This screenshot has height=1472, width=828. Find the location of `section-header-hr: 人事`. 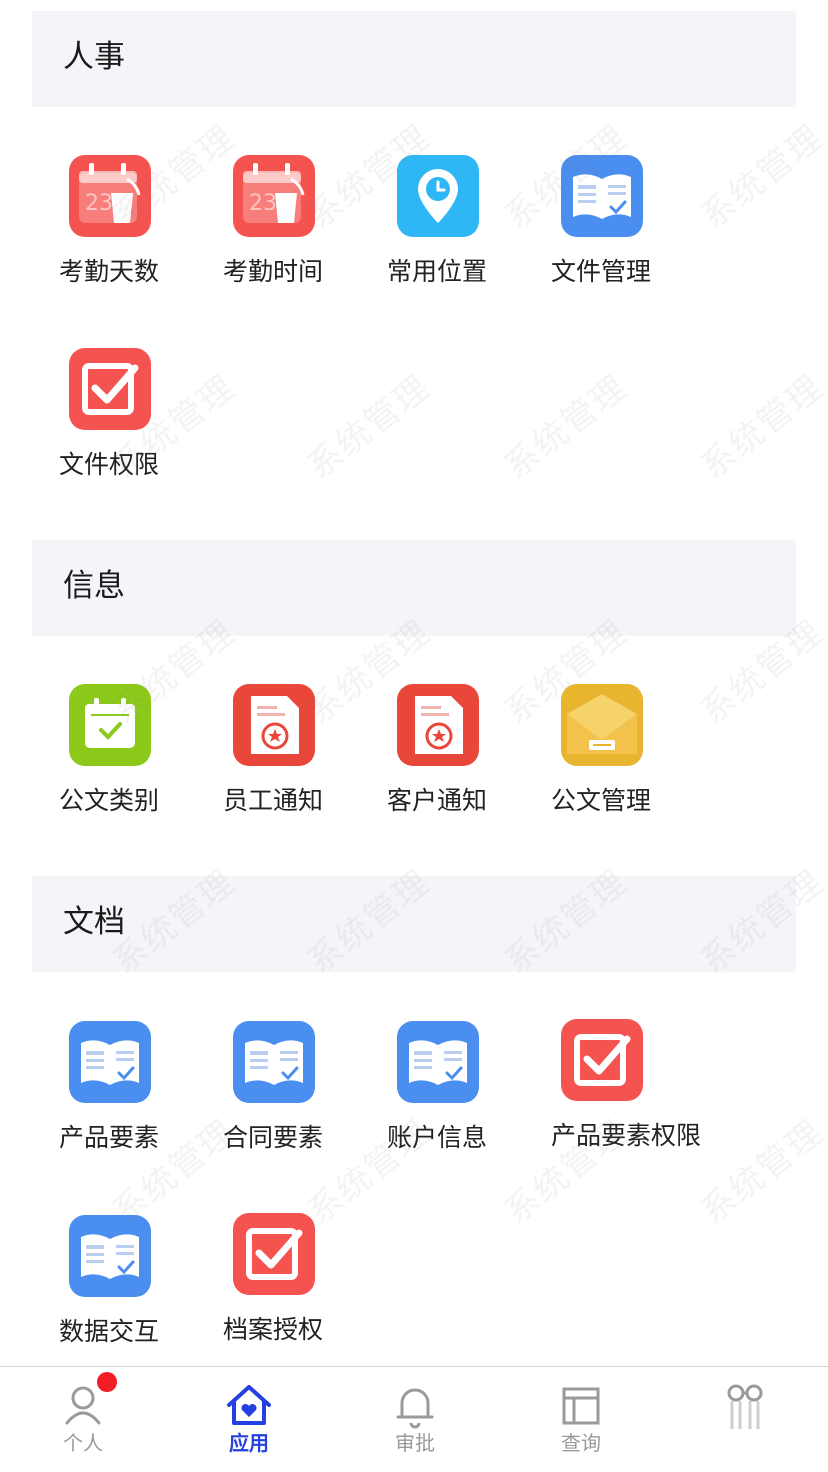

section-header-hr: 人事 is located at coordinates (414, 59).